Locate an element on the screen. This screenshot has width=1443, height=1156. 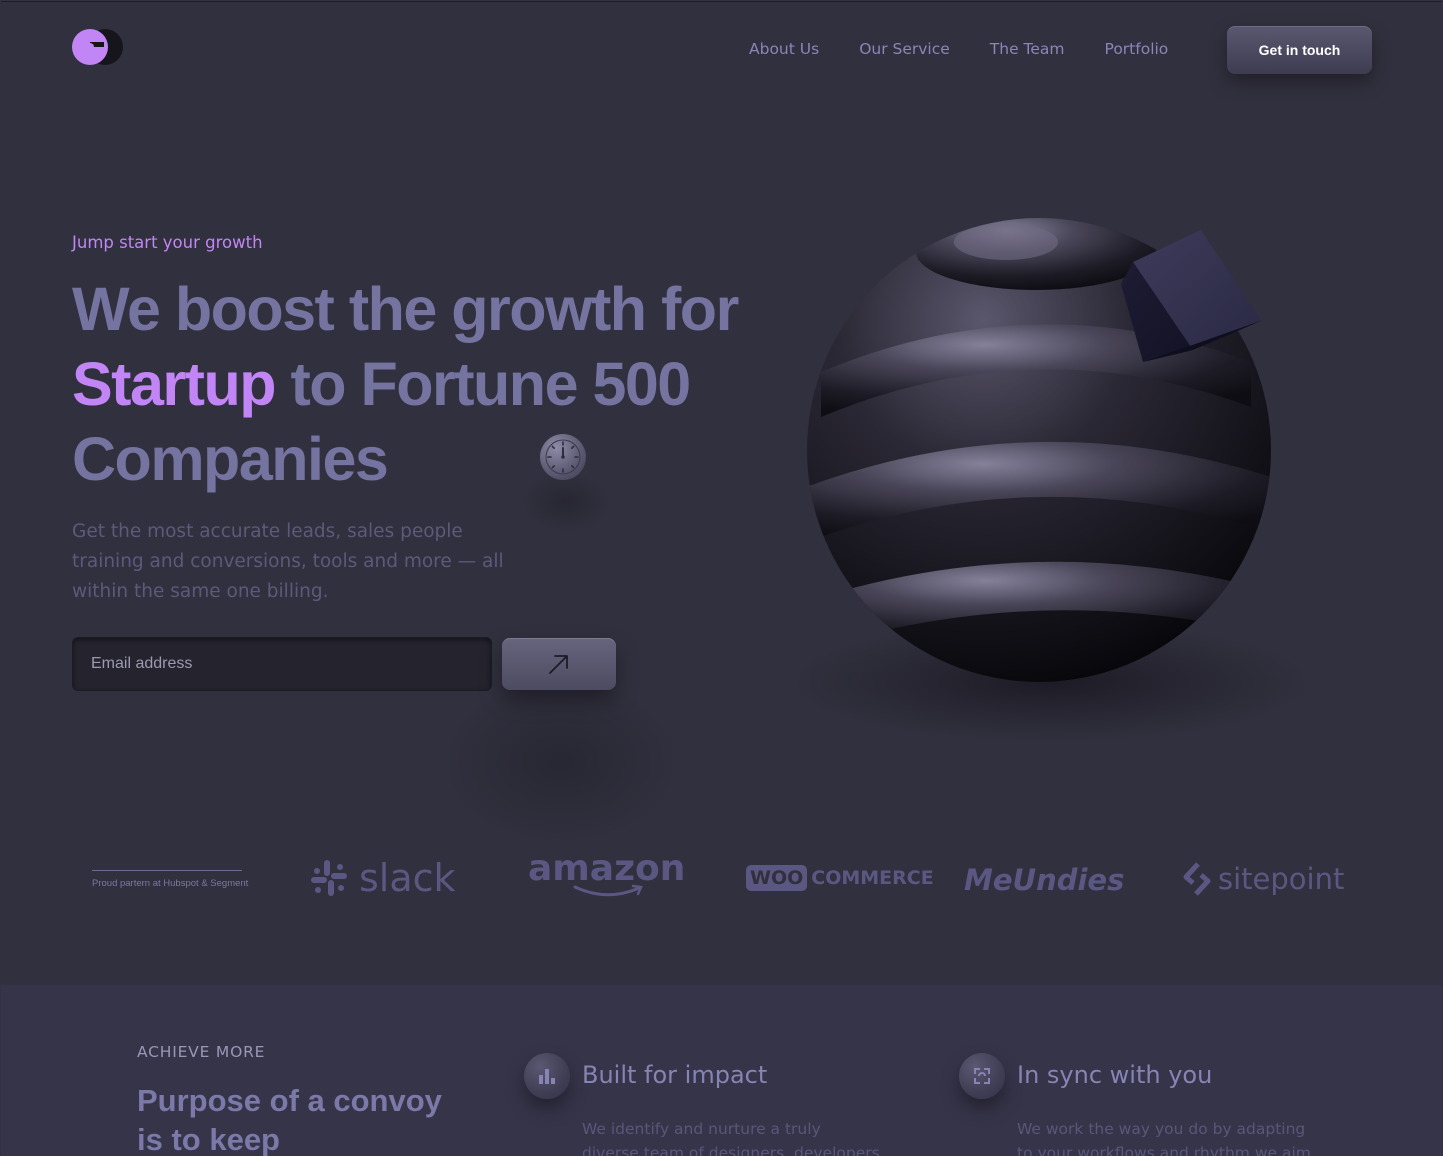
feature-card-title-impact: Built for impact is located at coordinates (675, 1075).